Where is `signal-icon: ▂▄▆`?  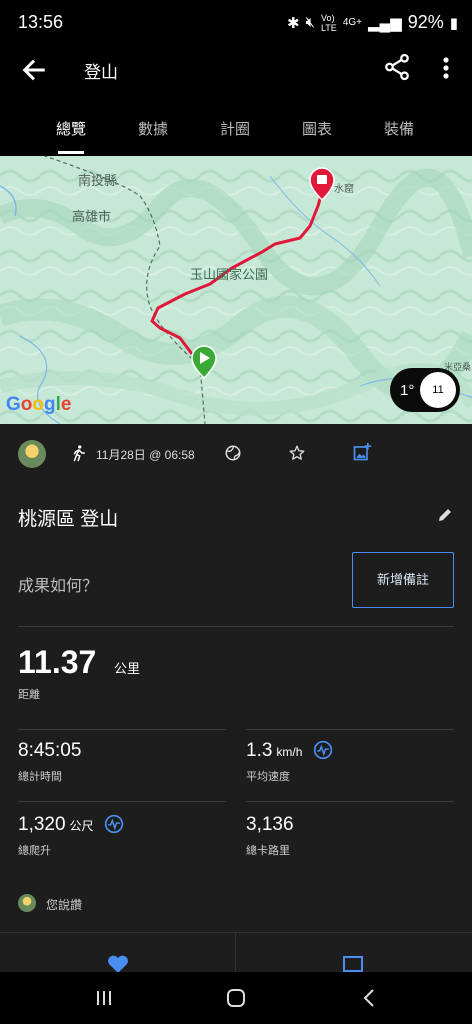 signal-icon: ▂▄▆ is located at coordinates (385, 23).